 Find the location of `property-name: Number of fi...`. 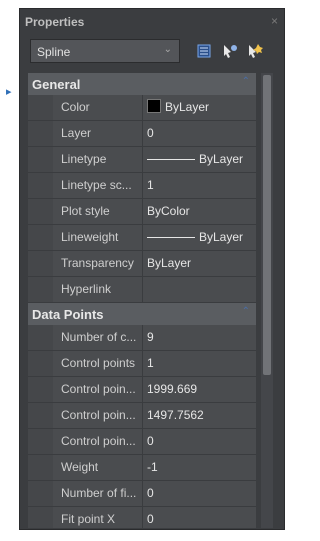

property-name: Number of fi... is located at coordinates (98, 493).